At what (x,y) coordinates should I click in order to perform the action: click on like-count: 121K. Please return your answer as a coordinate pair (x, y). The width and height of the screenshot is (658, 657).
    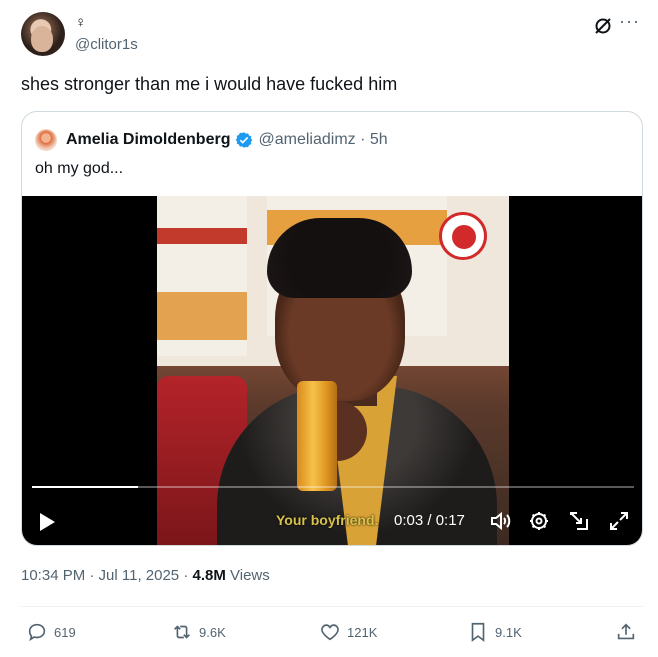
    Looking at the image, I should click on (362, 632).